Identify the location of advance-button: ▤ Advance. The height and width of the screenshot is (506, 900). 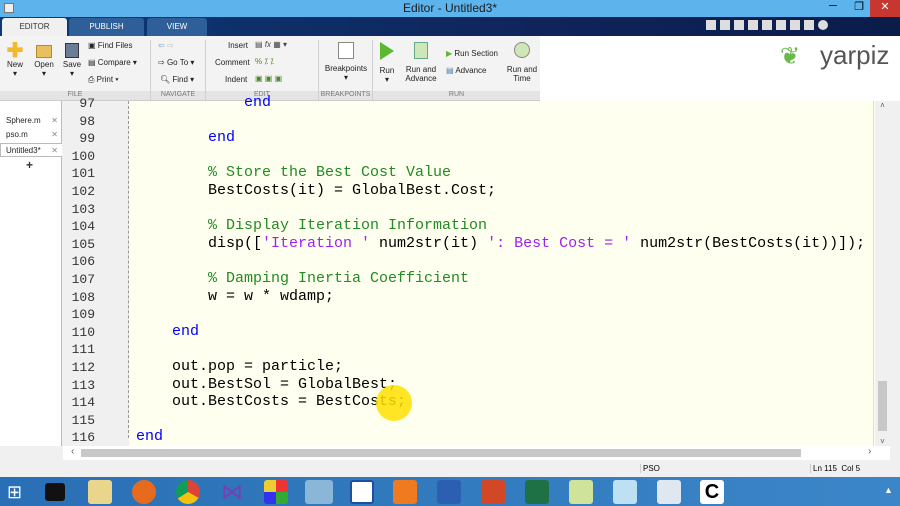
(466, 70).